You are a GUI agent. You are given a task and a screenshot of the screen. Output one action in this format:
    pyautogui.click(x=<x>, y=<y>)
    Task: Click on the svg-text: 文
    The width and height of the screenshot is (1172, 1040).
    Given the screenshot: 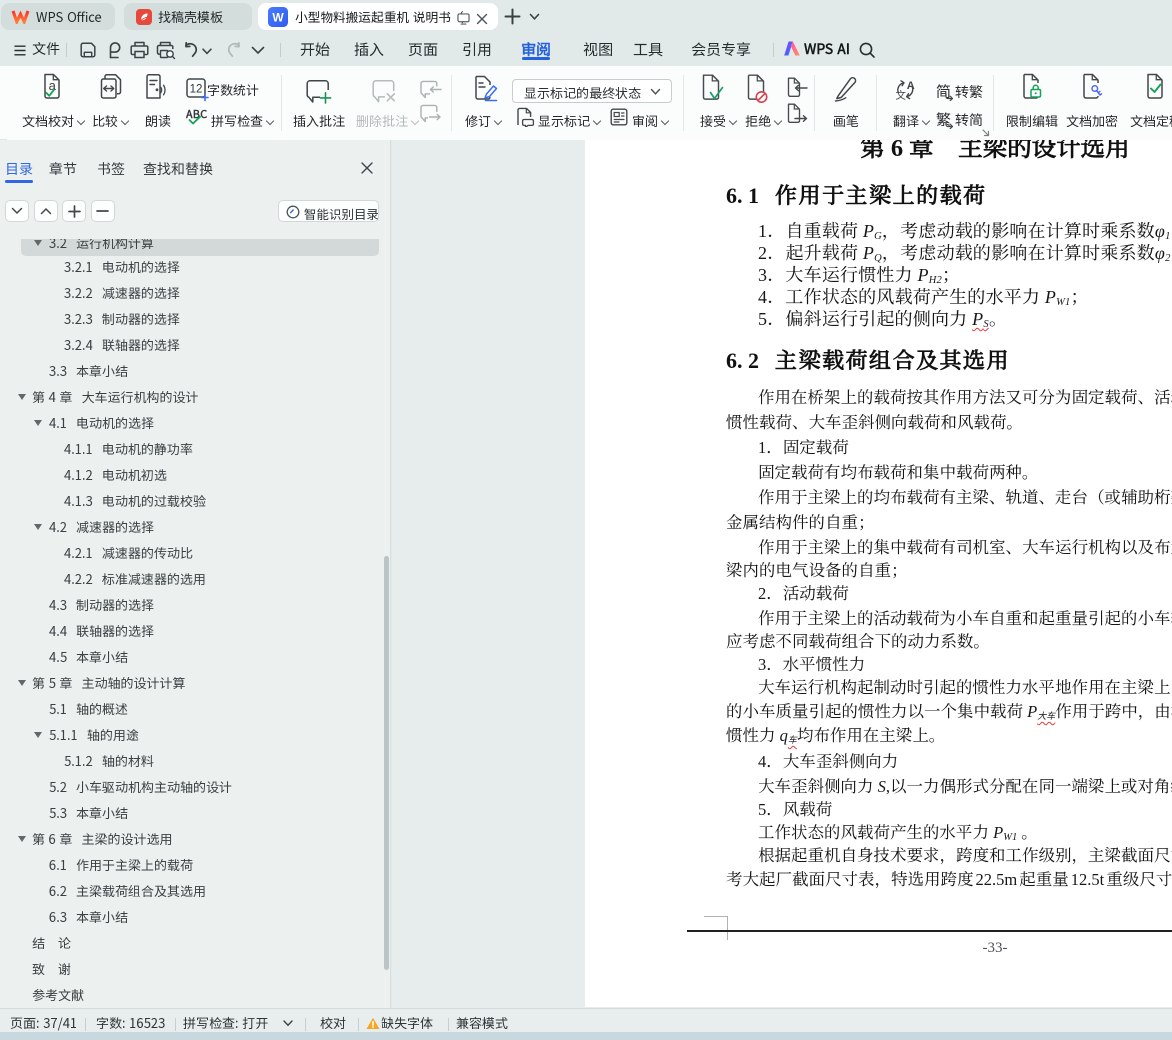 What is the action you would take?
    pyautogui.click(x=901, y=94)
    